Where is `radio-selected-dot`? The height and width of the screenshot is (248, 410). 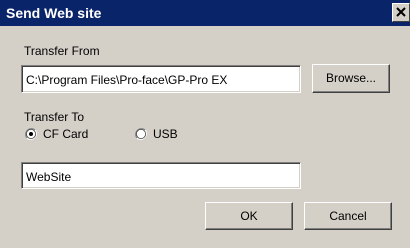
radio-selected-dot is located at coordinates (31, 134).